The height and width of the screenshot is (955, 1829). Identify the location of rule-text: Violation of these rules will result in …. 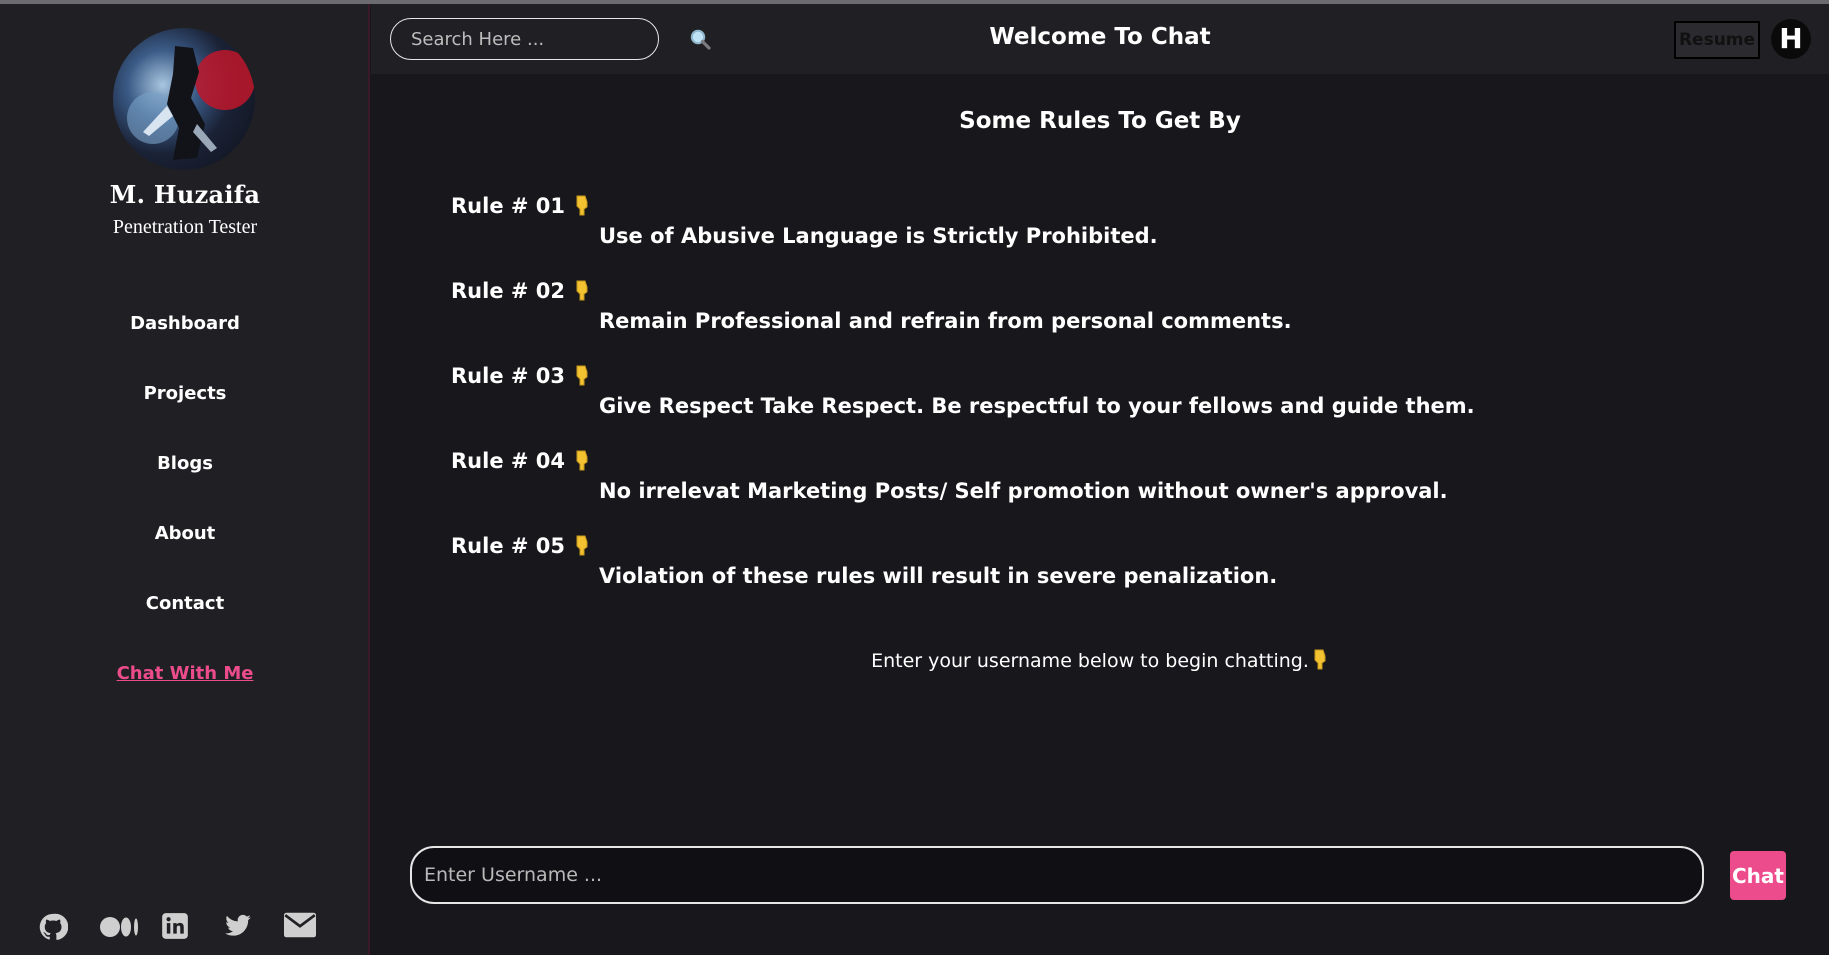
(938, 576).